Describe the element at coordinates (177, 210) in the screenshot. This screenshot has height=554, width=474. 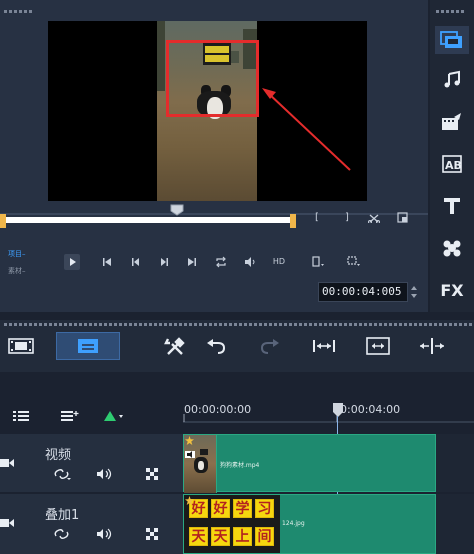
I see `playhead-handle` at that location.